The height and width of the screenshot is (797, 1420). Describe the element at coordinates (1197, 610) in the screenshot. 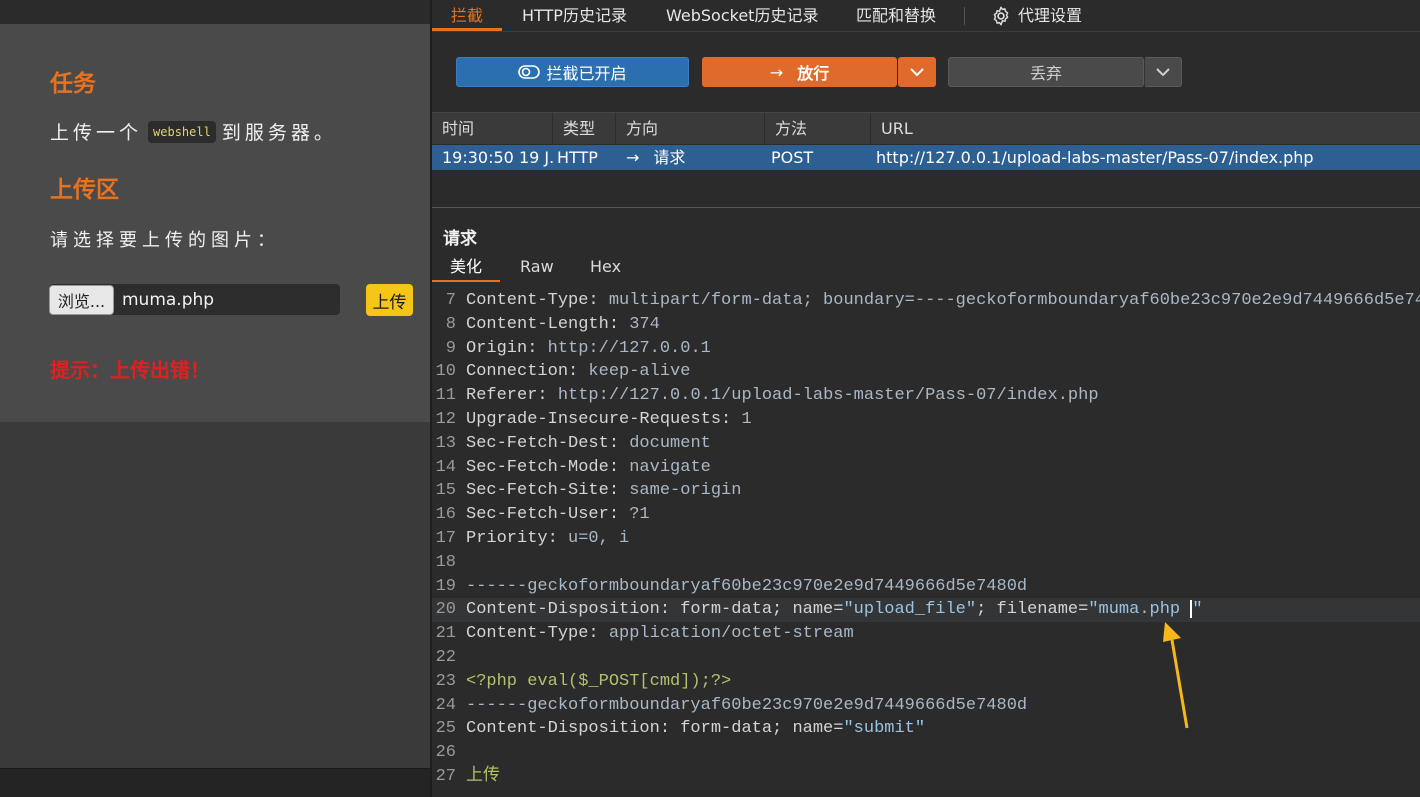

I see `quote-end: "` at that location.